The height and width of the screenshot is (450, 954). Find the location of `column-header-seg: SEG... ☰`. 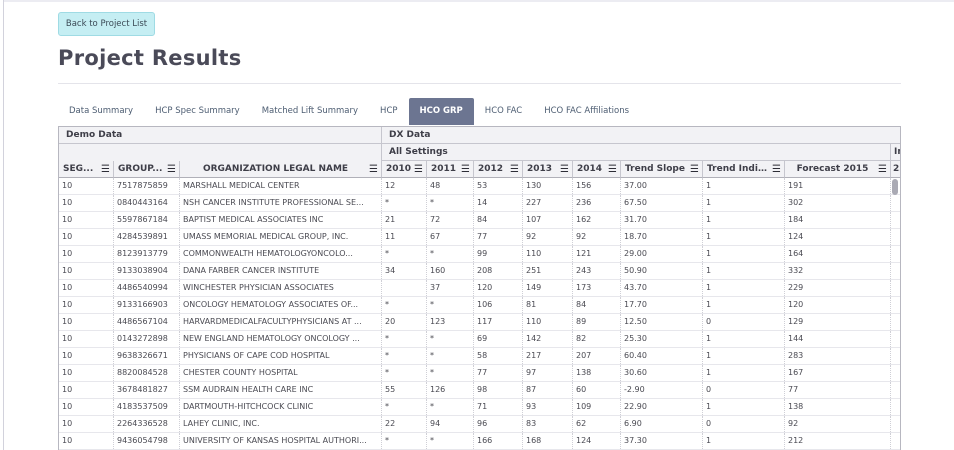

column-header-seg: SEG... ☰ is located at coordinates (86, 169).